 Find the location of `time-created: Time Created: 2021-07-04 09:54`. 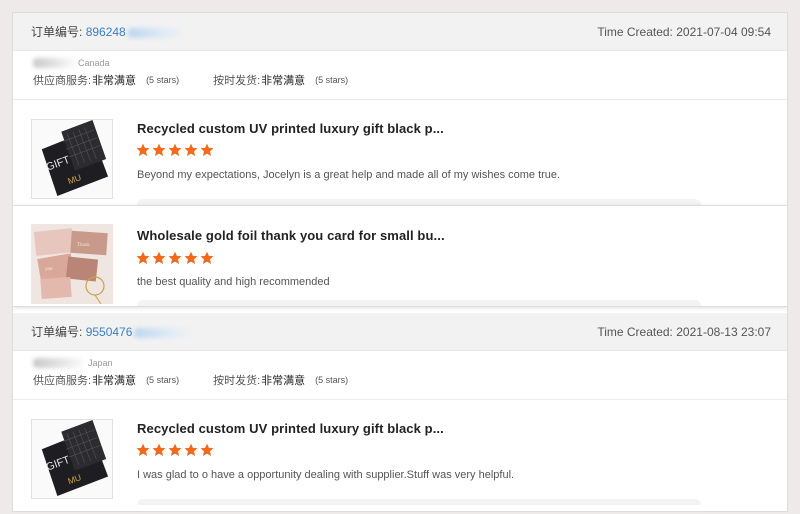

time-created: Time Created: 2021-07-04 09:54 is located at coordinates (684, 32).